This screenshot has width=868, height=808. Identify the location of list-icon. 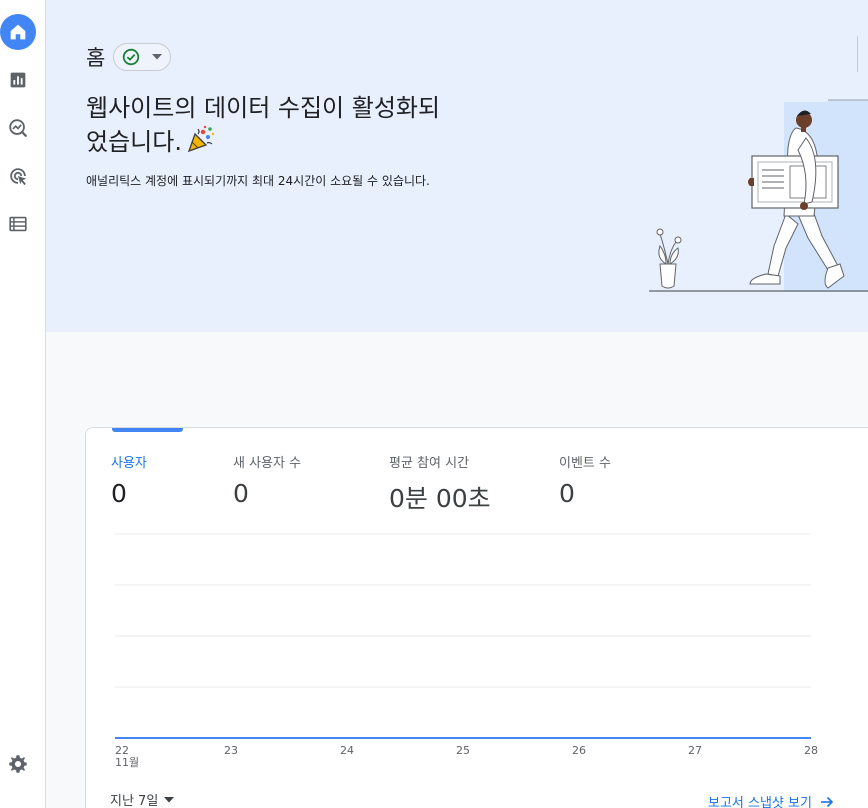
(18, 224).